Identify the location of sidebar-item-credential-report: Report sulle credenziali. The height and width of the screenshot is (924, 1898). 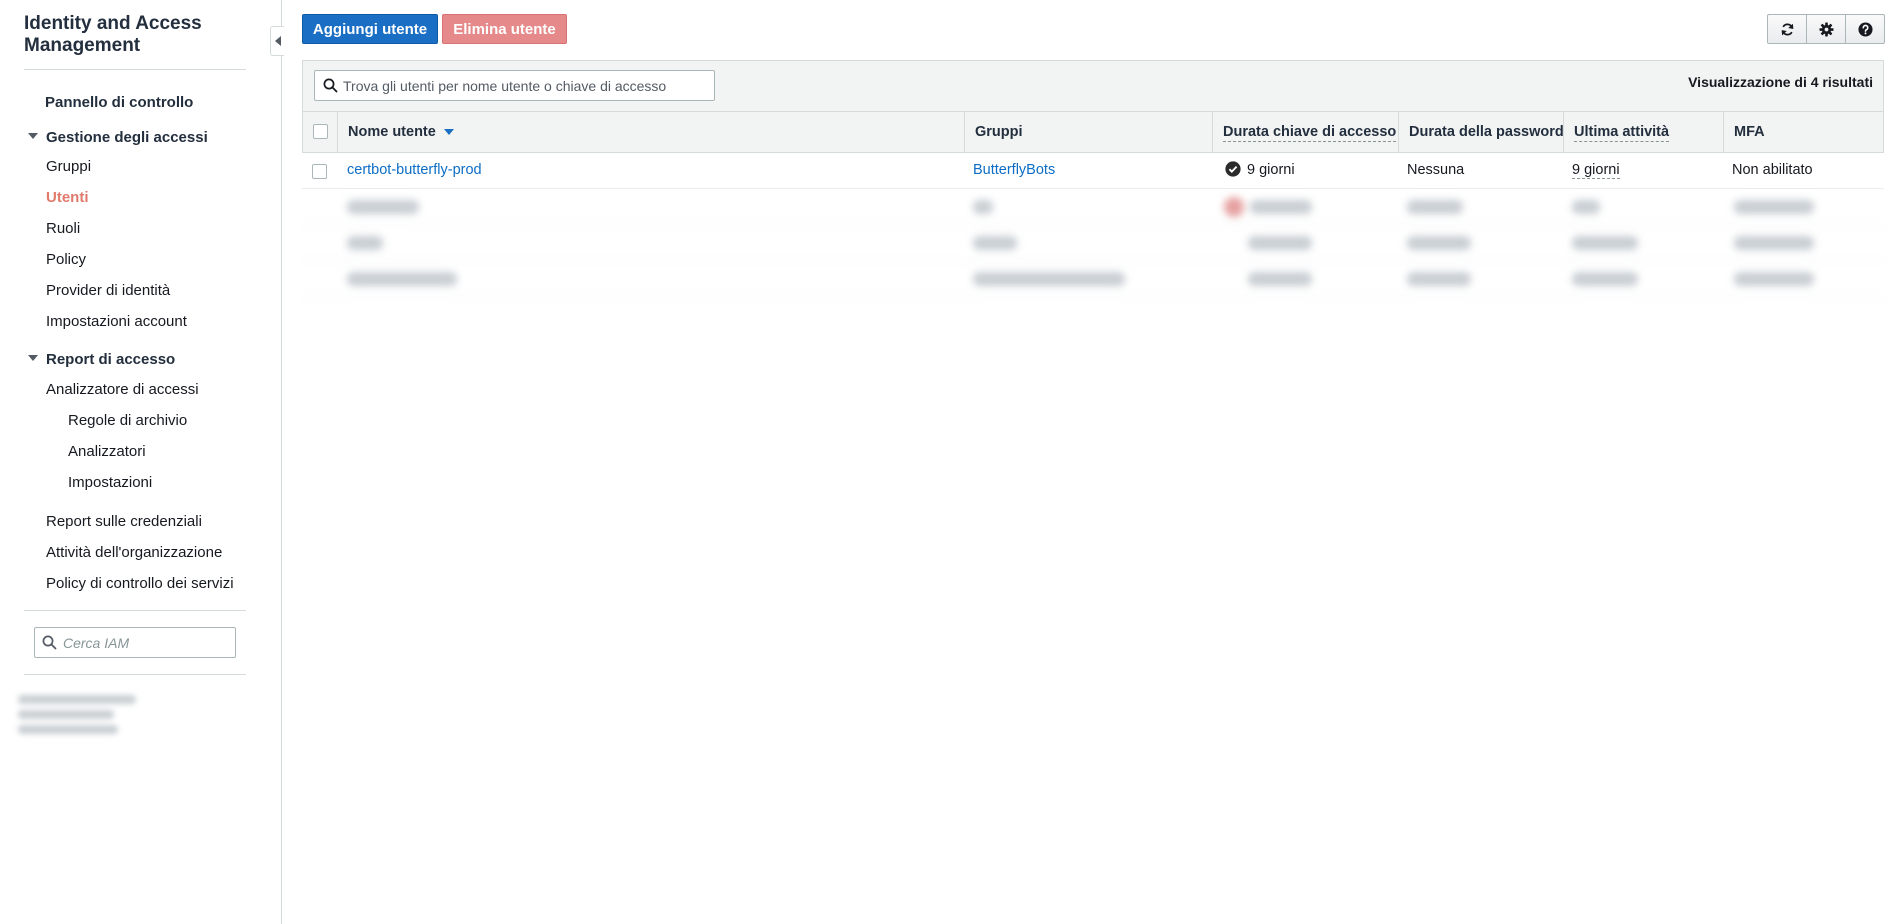
(124, 521).